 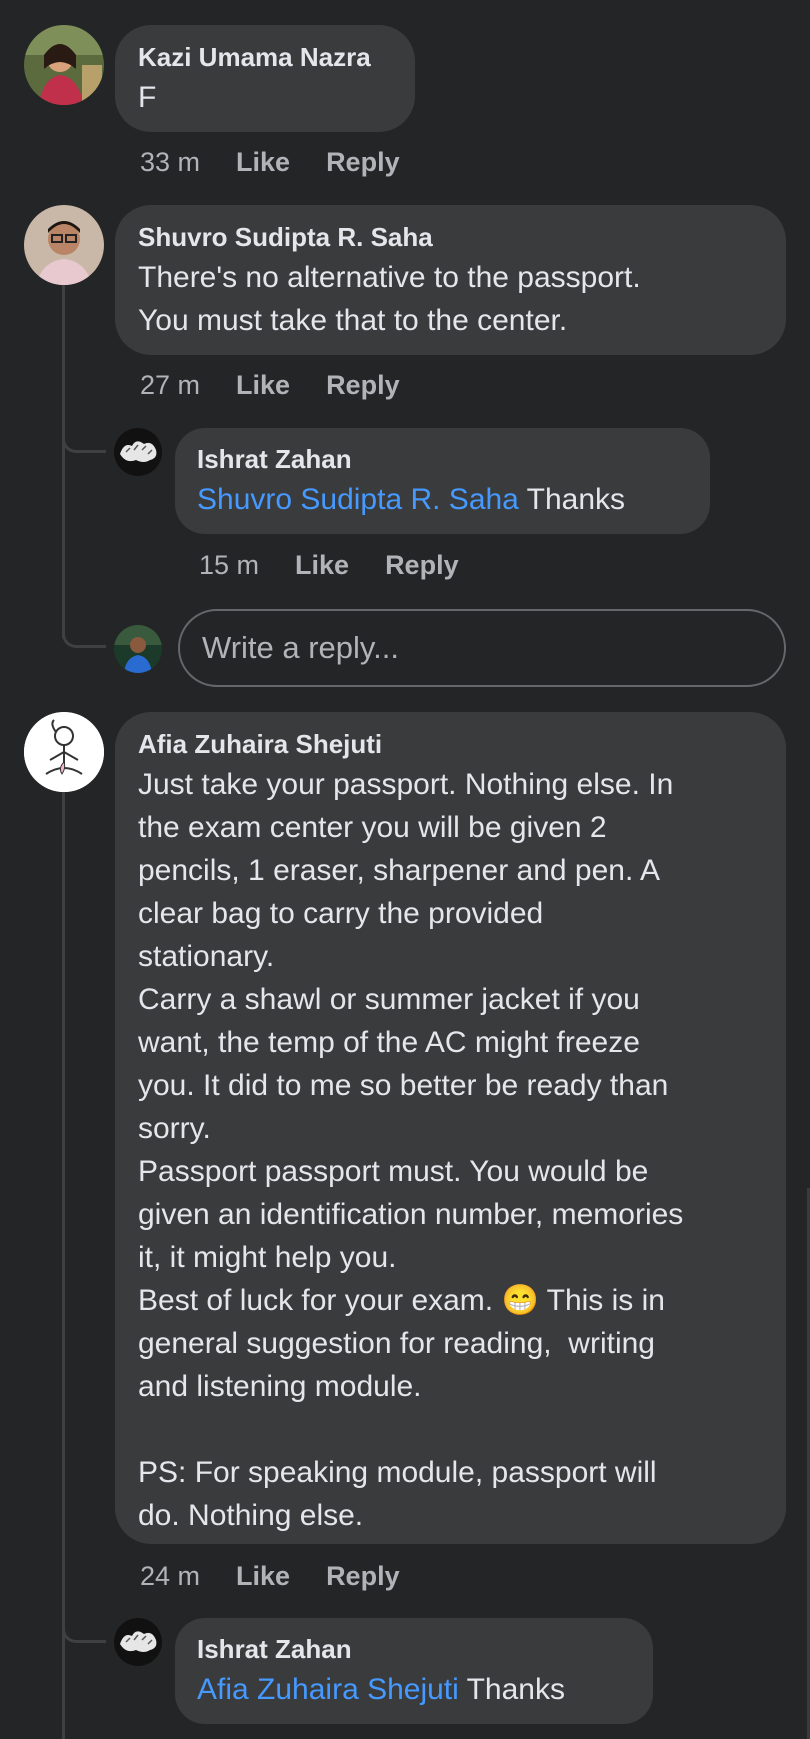 I want to click on mention-link: Shuvro Sudipta R. Saha, so click(x=358, y=499).